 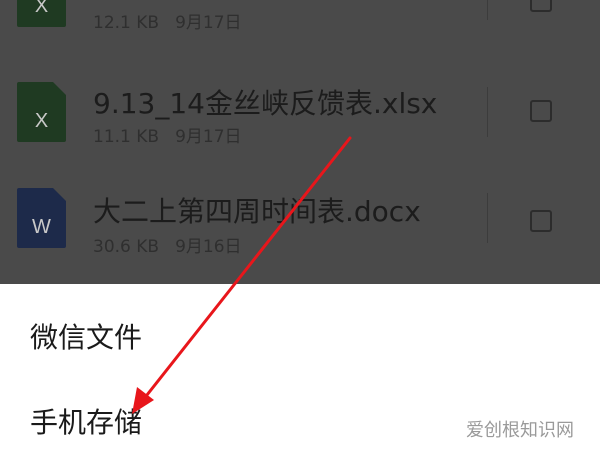 I want to click on watermark: 爱创根知识网, so click(x=520, y=430).